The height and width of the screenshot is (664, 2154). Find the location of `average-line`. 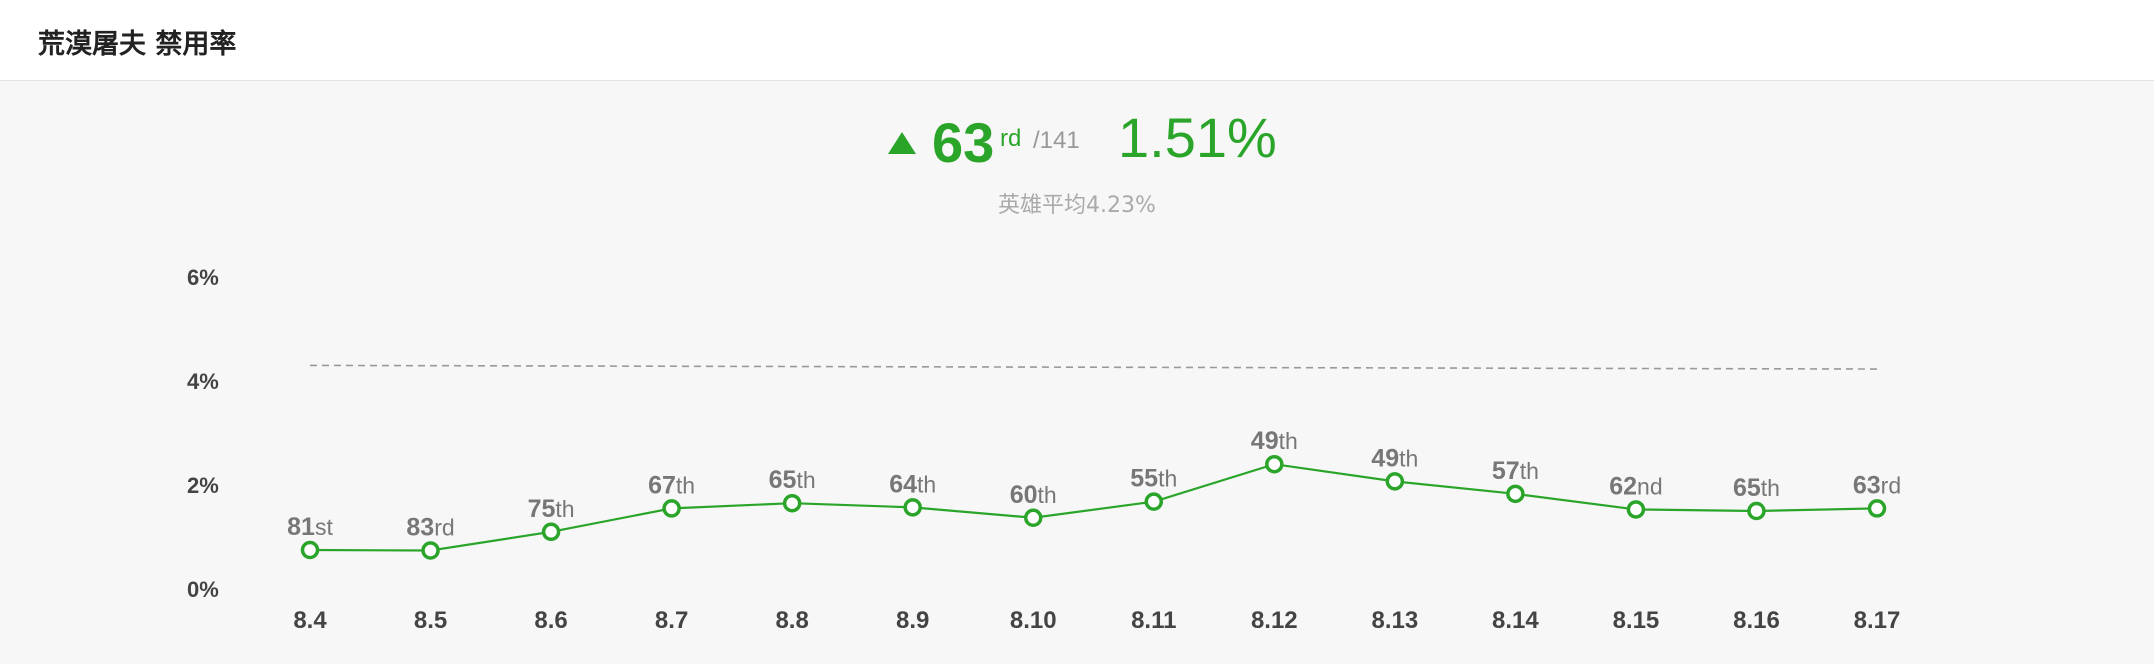

average-line is located at coordinates (1093, 367).